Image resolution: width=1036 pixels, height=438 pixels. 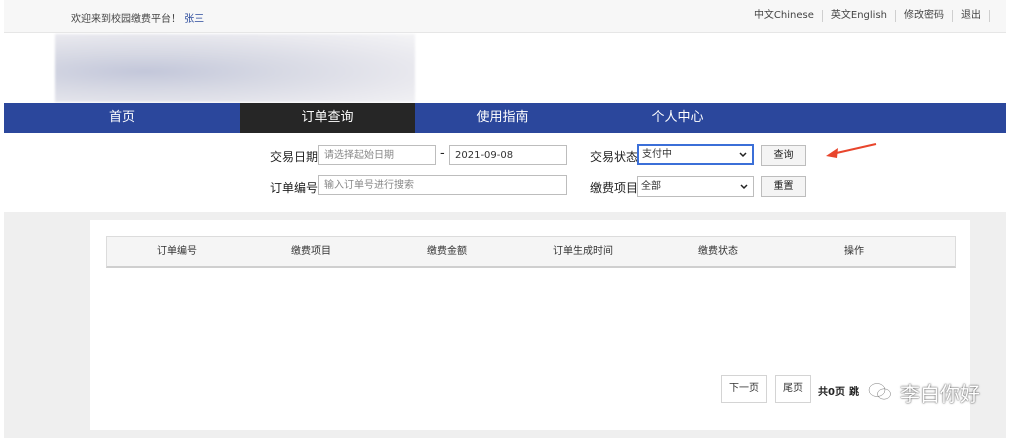 What do you see at coordinates (923, 16) in the screenshot?
I see `change-password-link: 修改密码` at bounding box center [923, 16].